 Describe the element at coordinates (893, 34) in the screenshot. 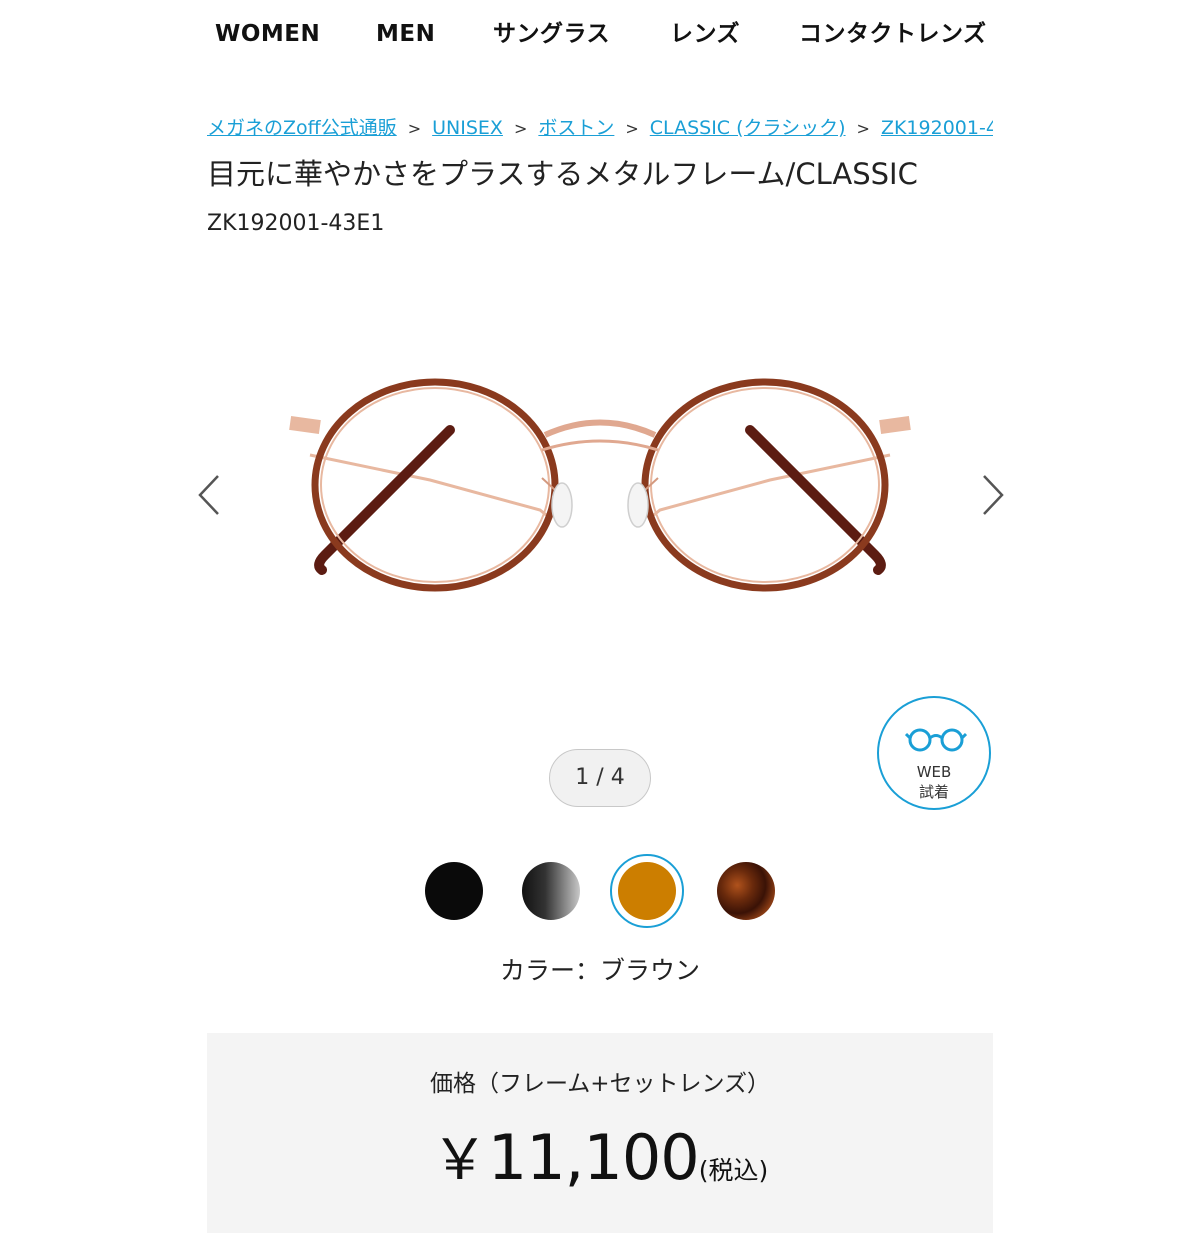

I see `nav-contact-lenses: コンタクトレンズ` at that location.